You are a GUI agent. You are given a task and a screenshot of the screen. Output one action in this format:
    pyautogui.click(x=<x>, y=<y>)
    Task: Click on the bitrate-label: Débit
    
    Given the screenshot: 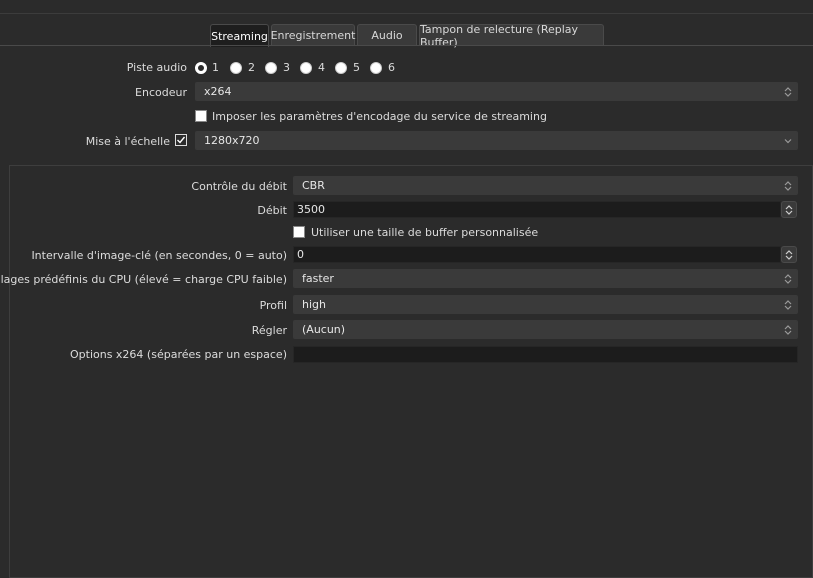 What is the action you would take?
    pyautogui.click(x=272, y=210)
    